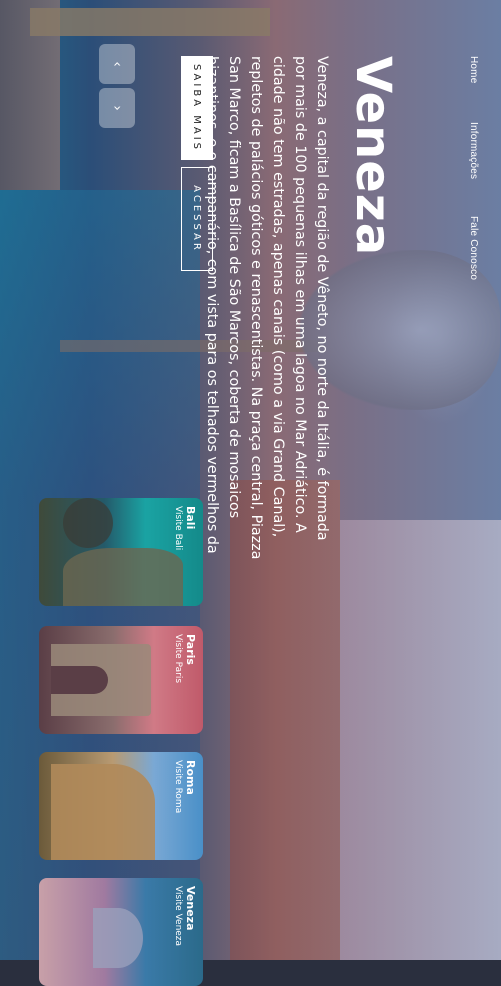  I want to click on destination-card-veneza: Veneza Visite Veneza, so click(121, 932).